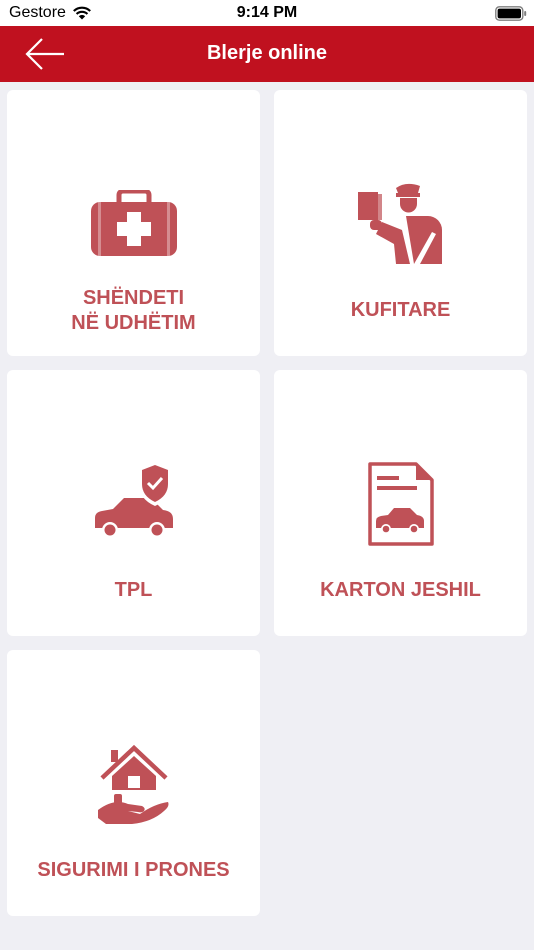 This screenshot has height=950, width=534. What do you see at coordinates (133, 310) in the screenshot?
I see `card-label: SHËNDETI NË UDHËTIM` at bounding box center [133, 310].